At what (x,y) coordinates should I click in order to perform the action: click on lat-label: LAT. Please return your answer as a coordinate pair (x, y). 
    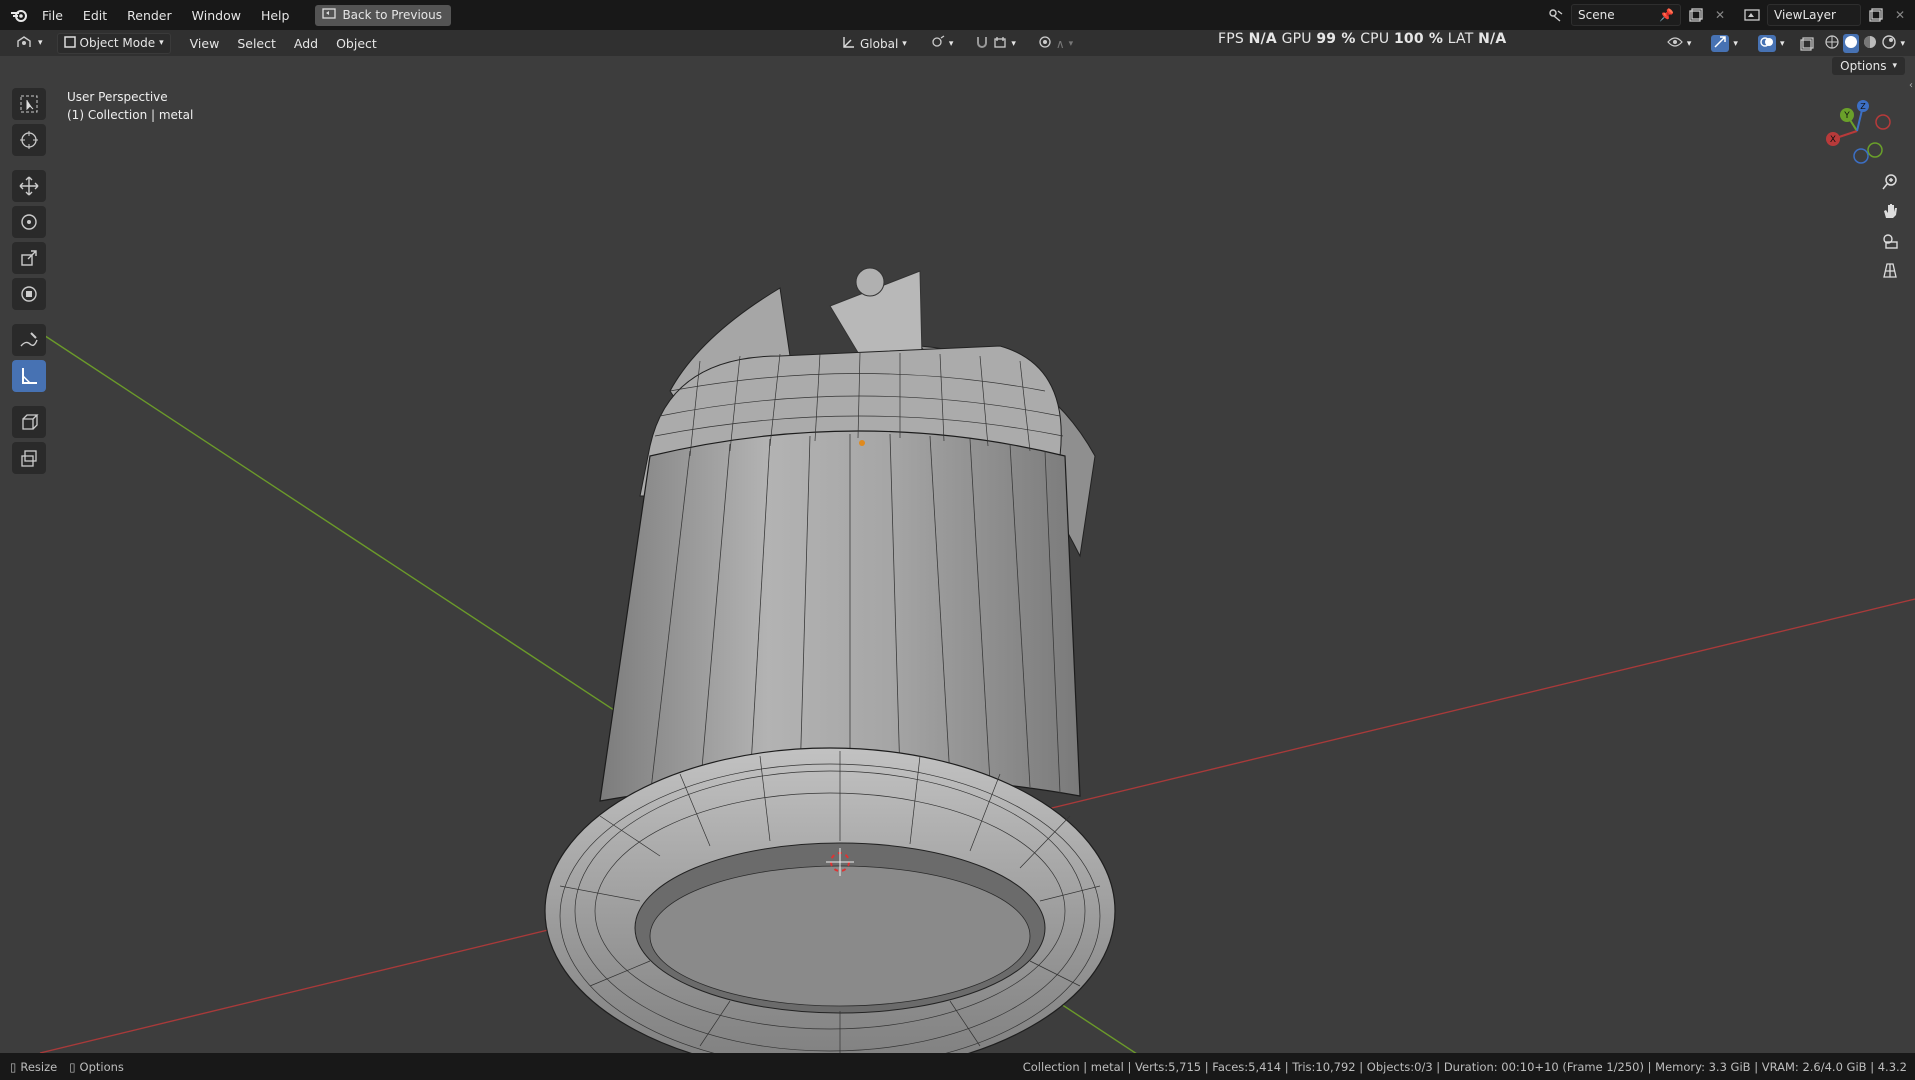
    Looking at the image, I should click on (1460, 39).